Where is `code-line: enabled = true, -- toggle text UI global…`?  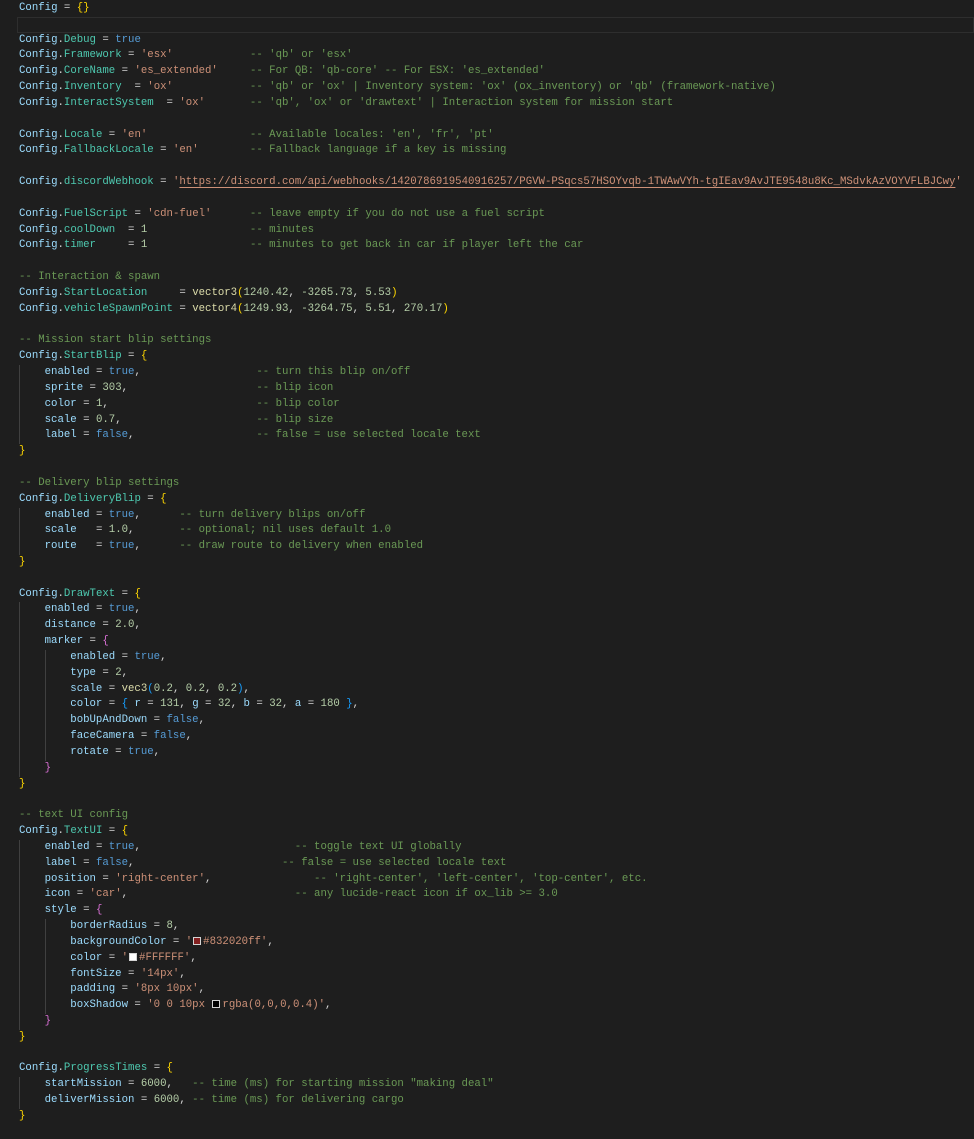
code-line: enabled = true, -- toggle text UI global… is located at coordinates (496, 847).